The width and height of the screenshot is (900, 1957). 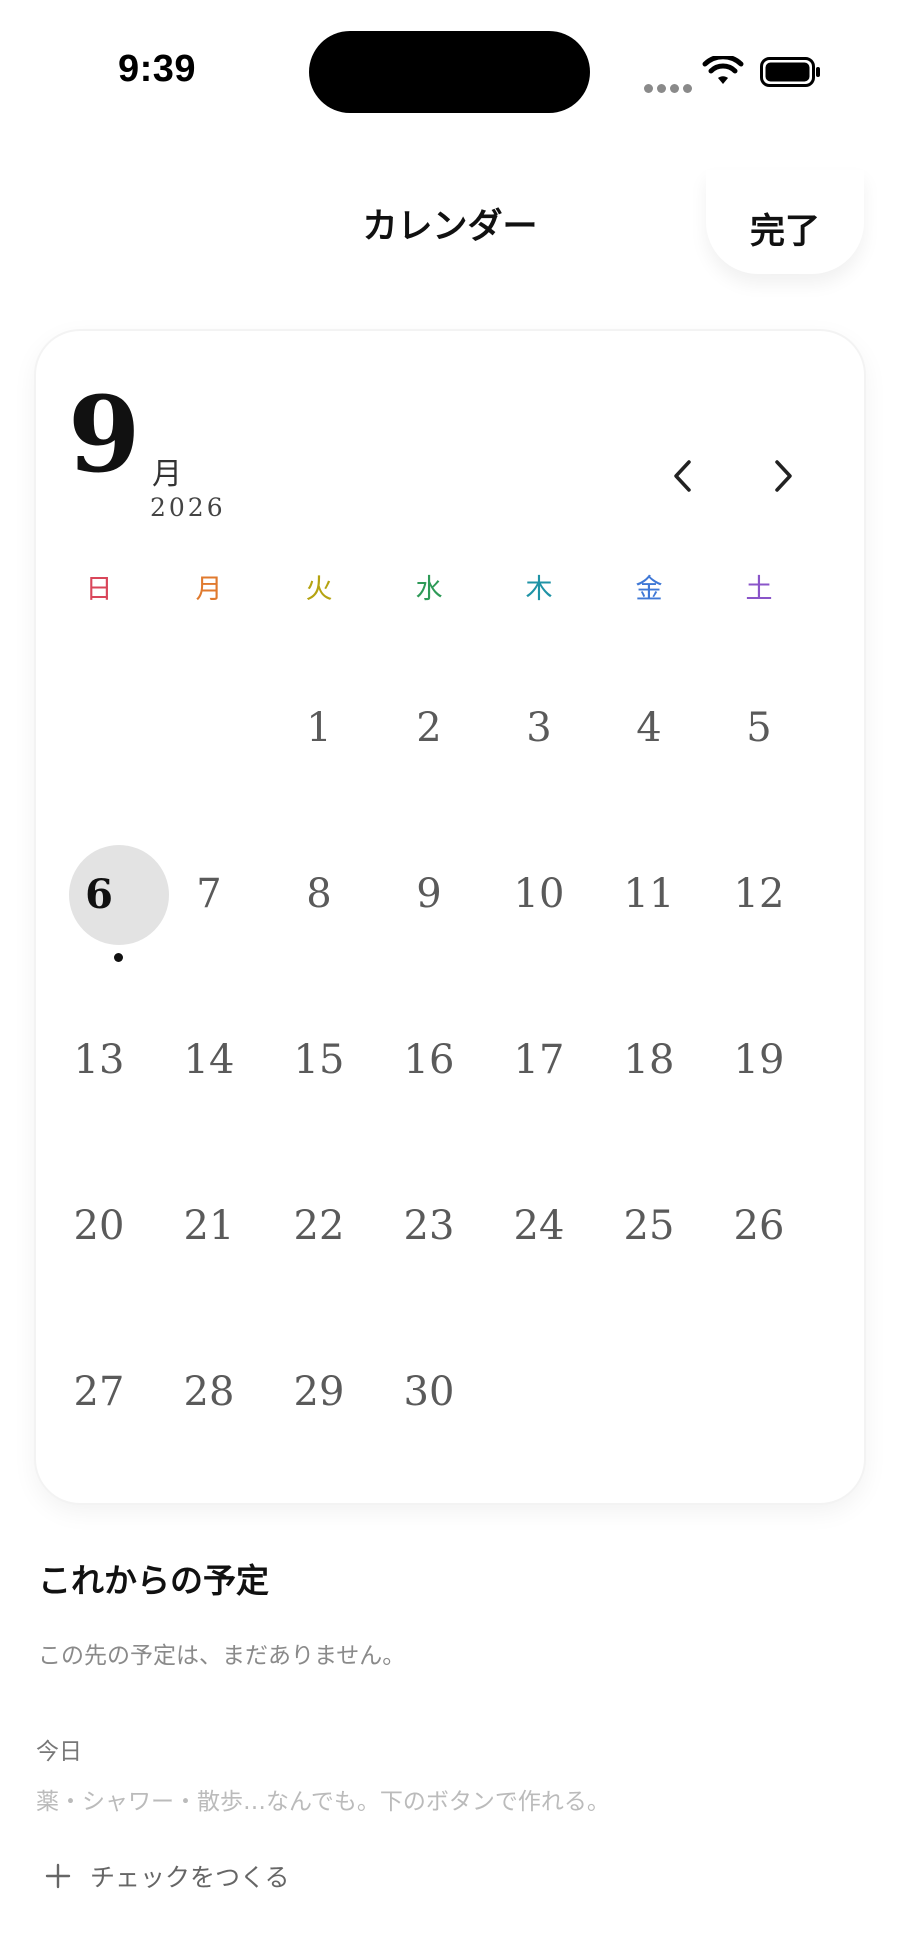 I want to click on day-cell: 19, so click(x=759, y=1060).